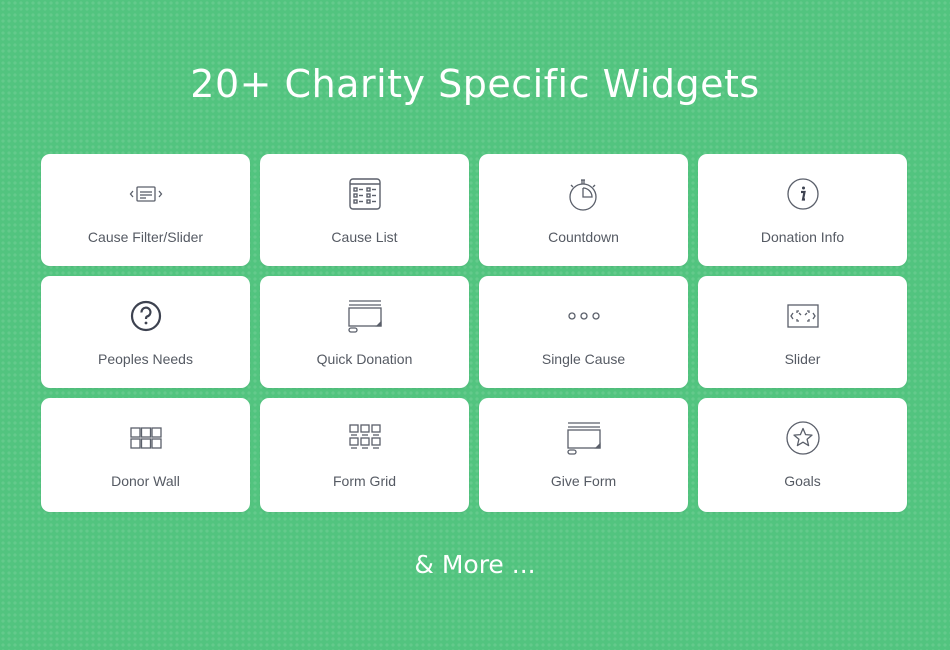 This screenshot has height=650, width=950. Describe the element at coordinates (365, 438) in the screenshot. I see `form-grid-icon` at that location.